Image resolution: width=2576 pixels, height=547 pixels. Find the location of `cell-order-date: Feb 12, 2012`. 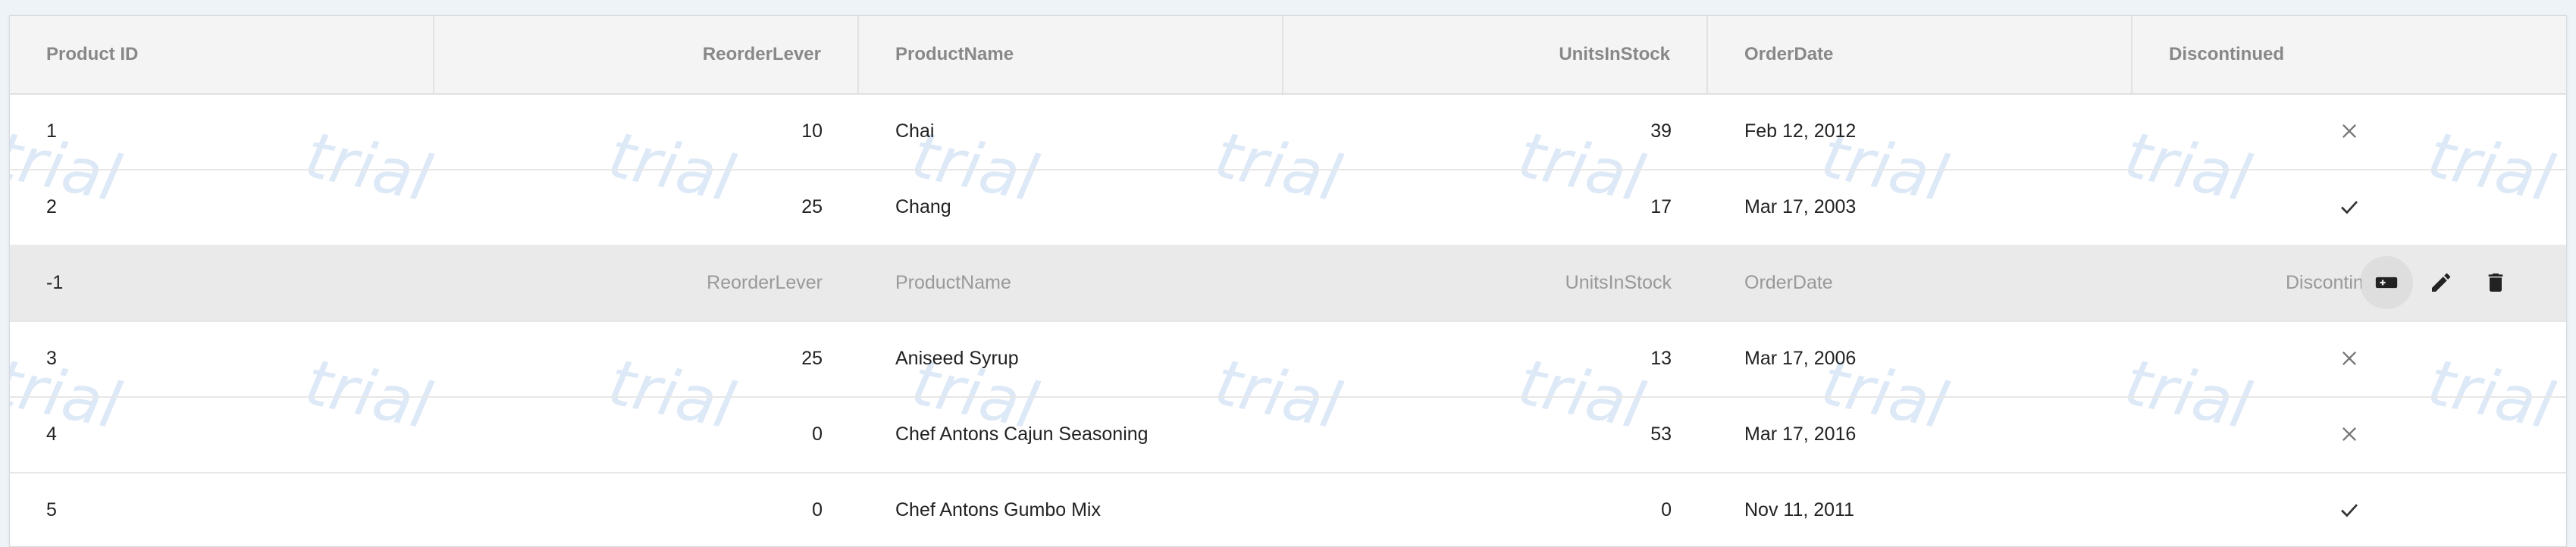

cell-order-date: Feb 12, 2012 is located at coordinates (1801, 131).